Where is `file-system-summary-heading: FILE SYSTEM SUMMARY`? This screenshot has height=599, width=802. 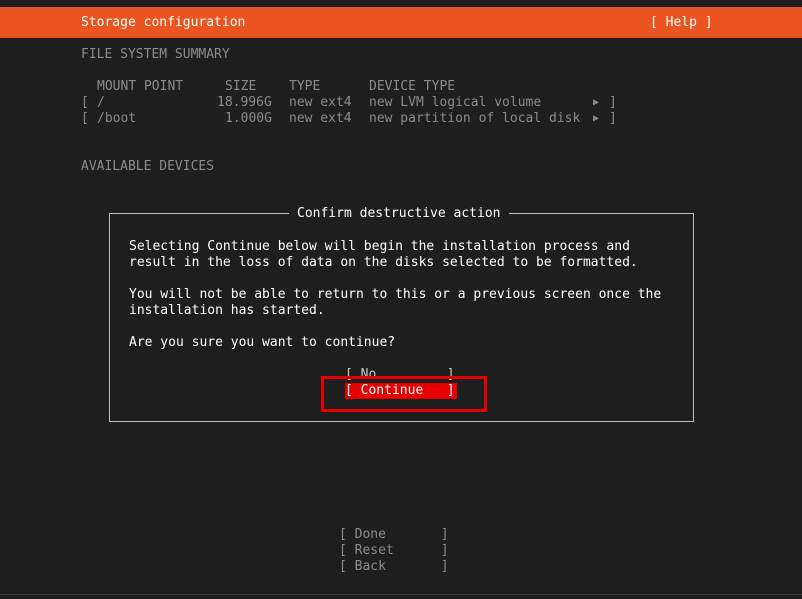
file-system-summary-heading: FILE SYSTEM SUMMARY is located at coordinates (155, 54).